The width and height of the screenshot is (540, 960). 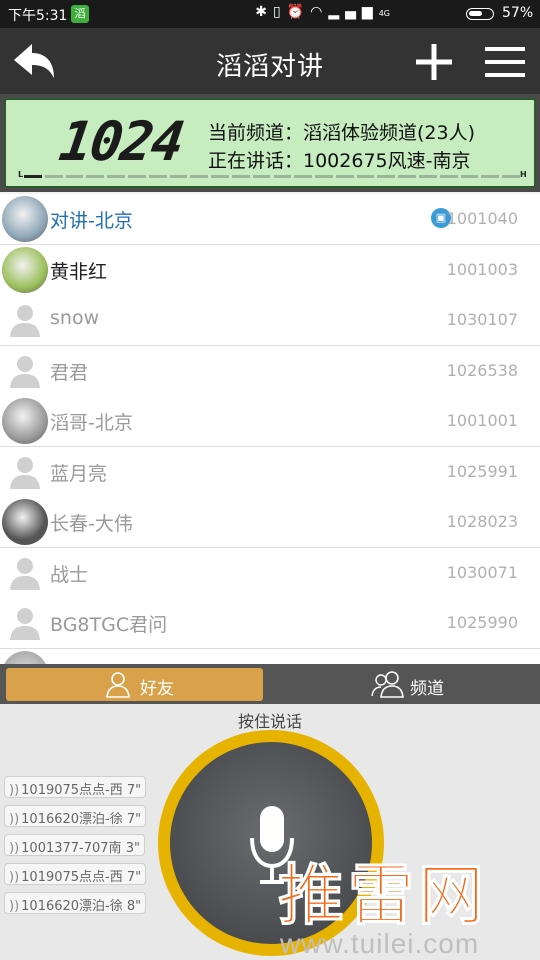 What do you see at coordinates (270, 656) in the screenshot?
I see `contact-row-partial` at bounding box center [270, 656].